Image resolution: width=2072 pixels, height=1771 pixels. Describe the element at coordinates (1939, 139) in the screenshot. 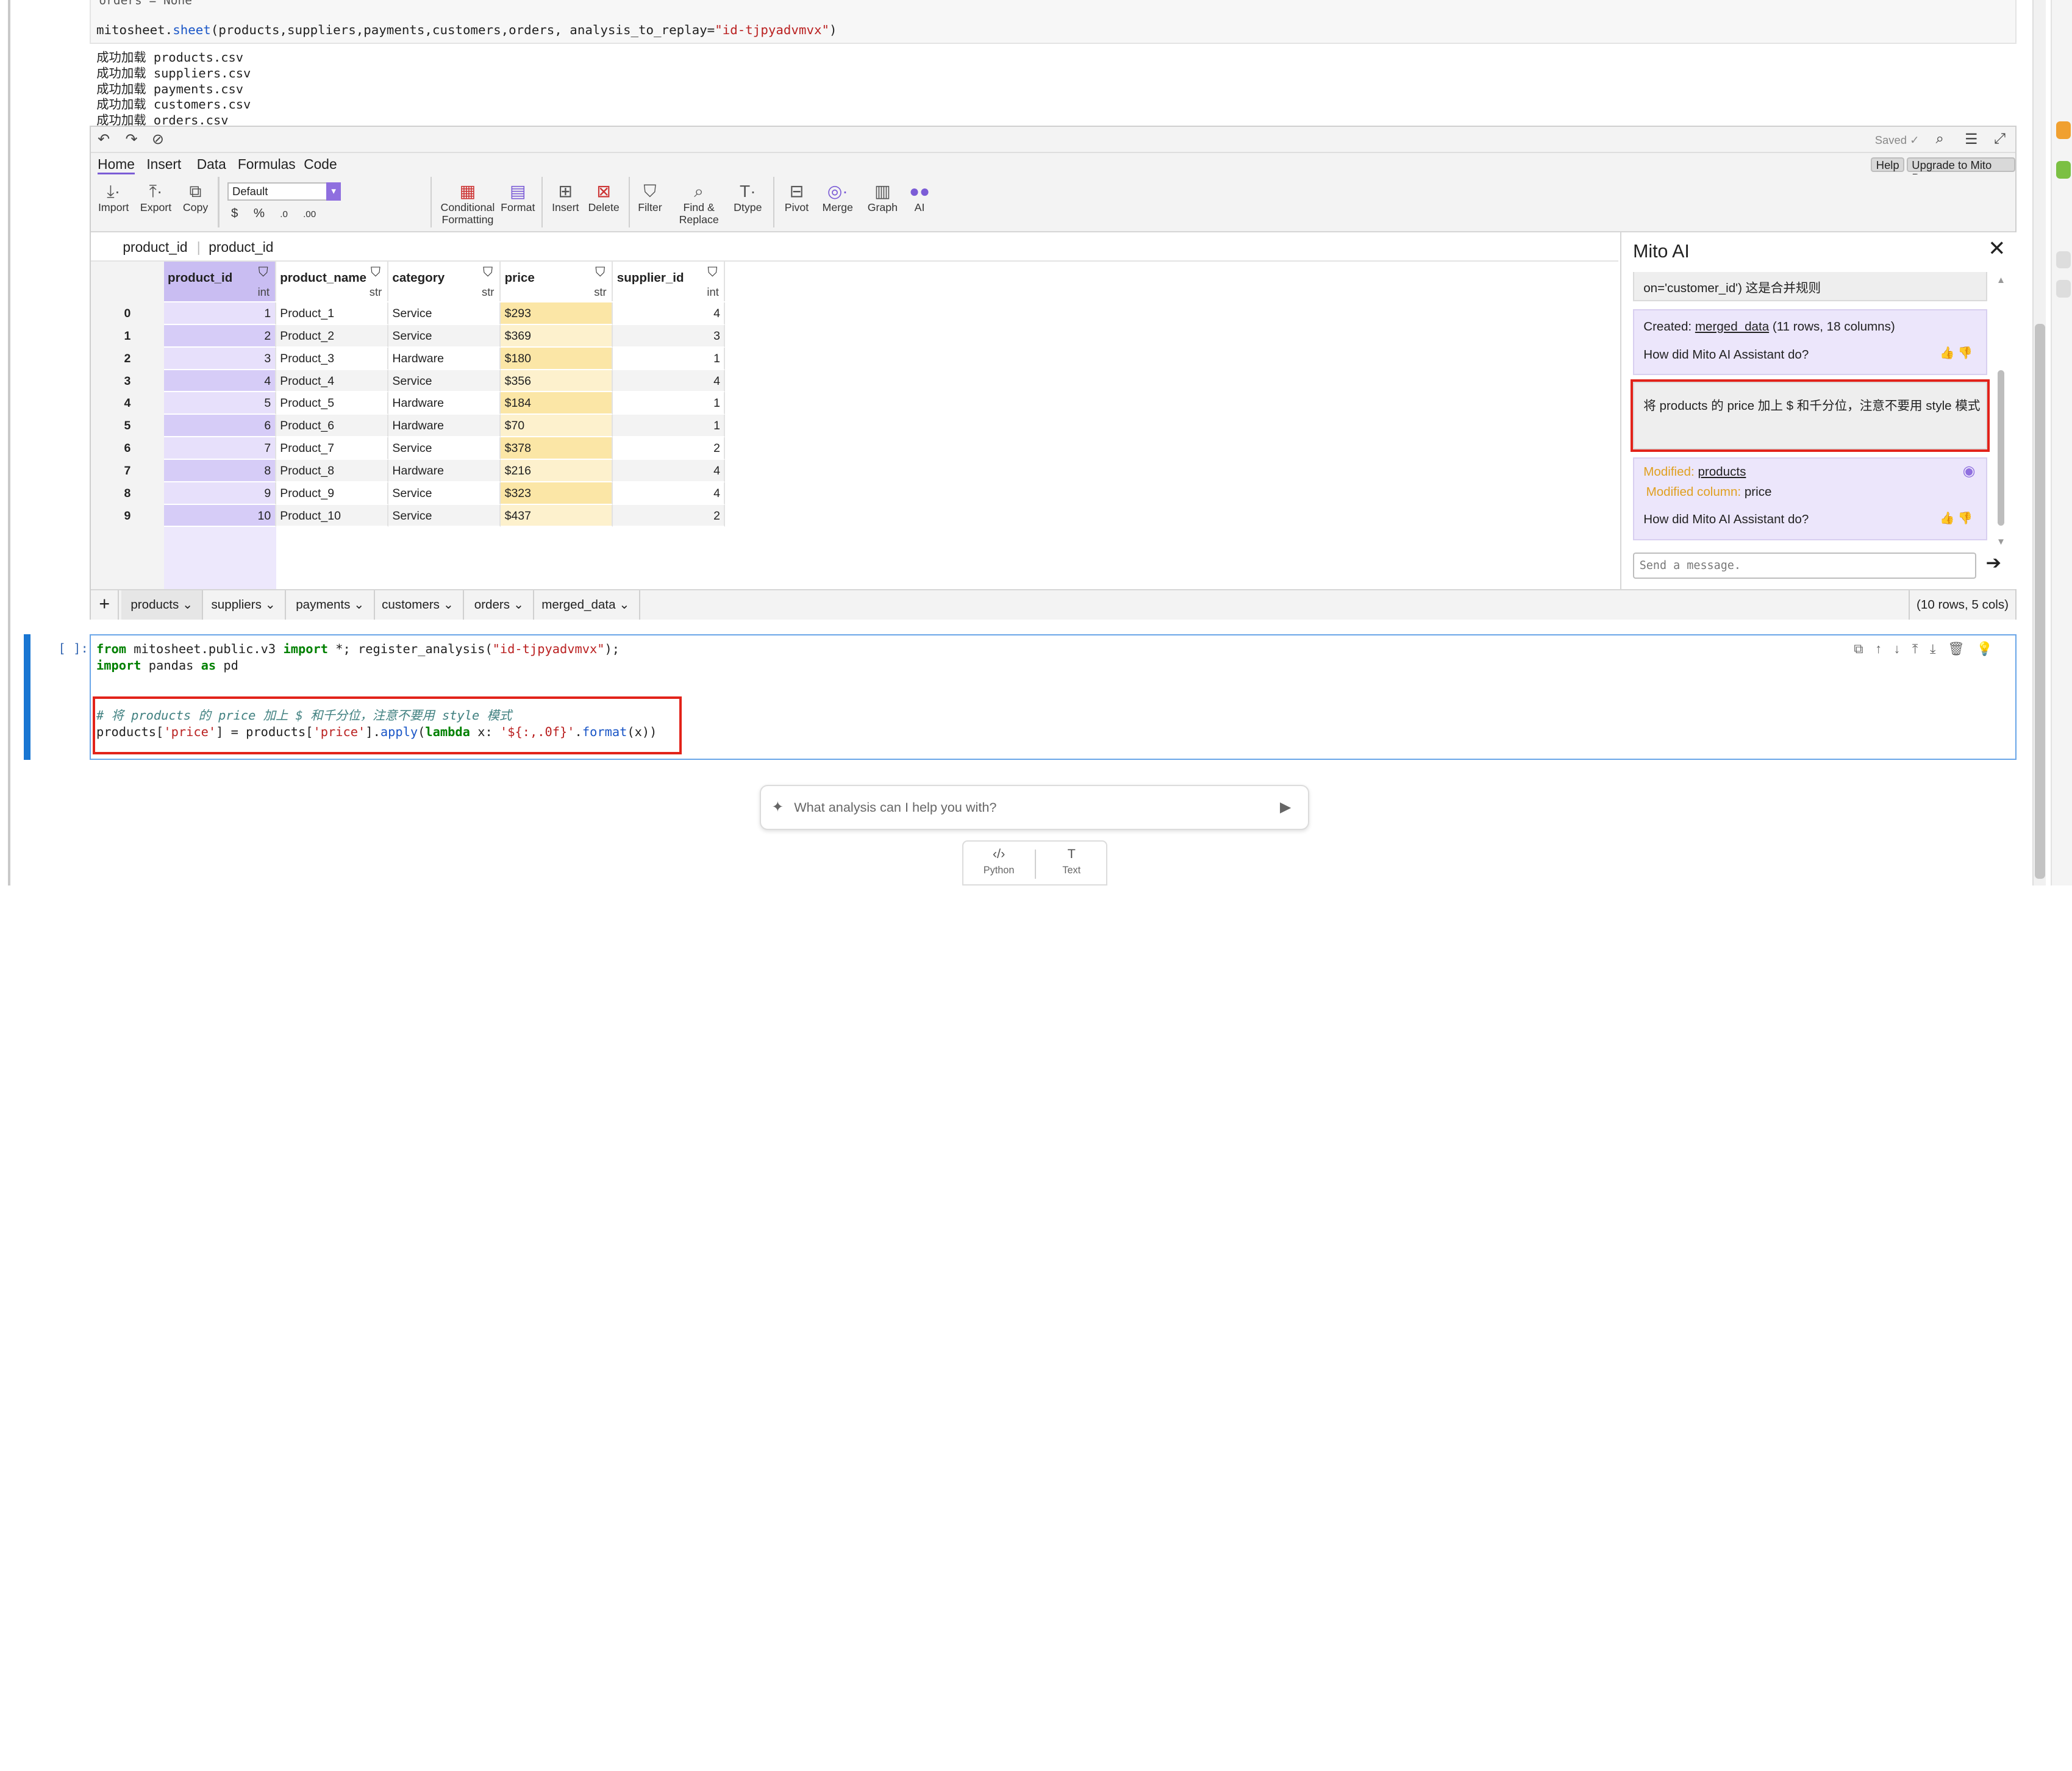

I see `search-icon: ⌕` at that location.